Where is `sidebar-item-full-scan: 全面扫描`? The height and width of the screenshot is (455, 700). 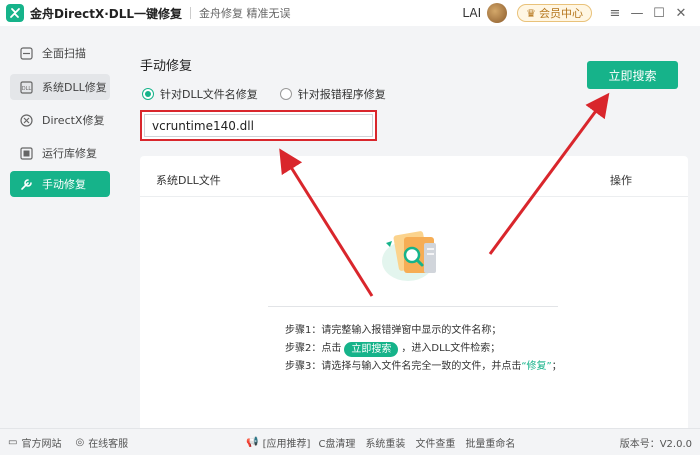
sidebar-item-full-scan: 全面扫描 is located at coordinates (60, 53).